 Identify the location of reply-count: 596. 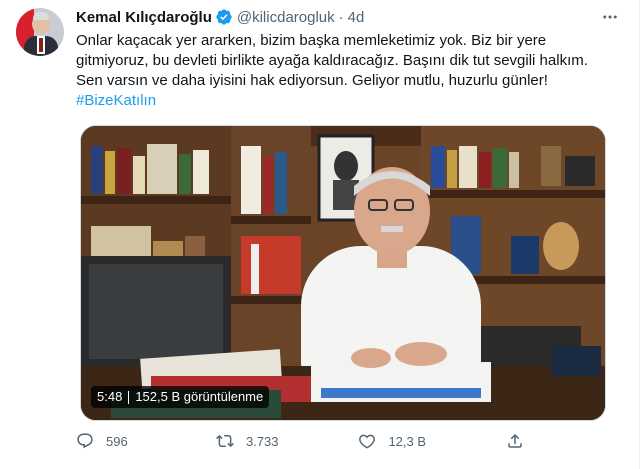
(117, 441).